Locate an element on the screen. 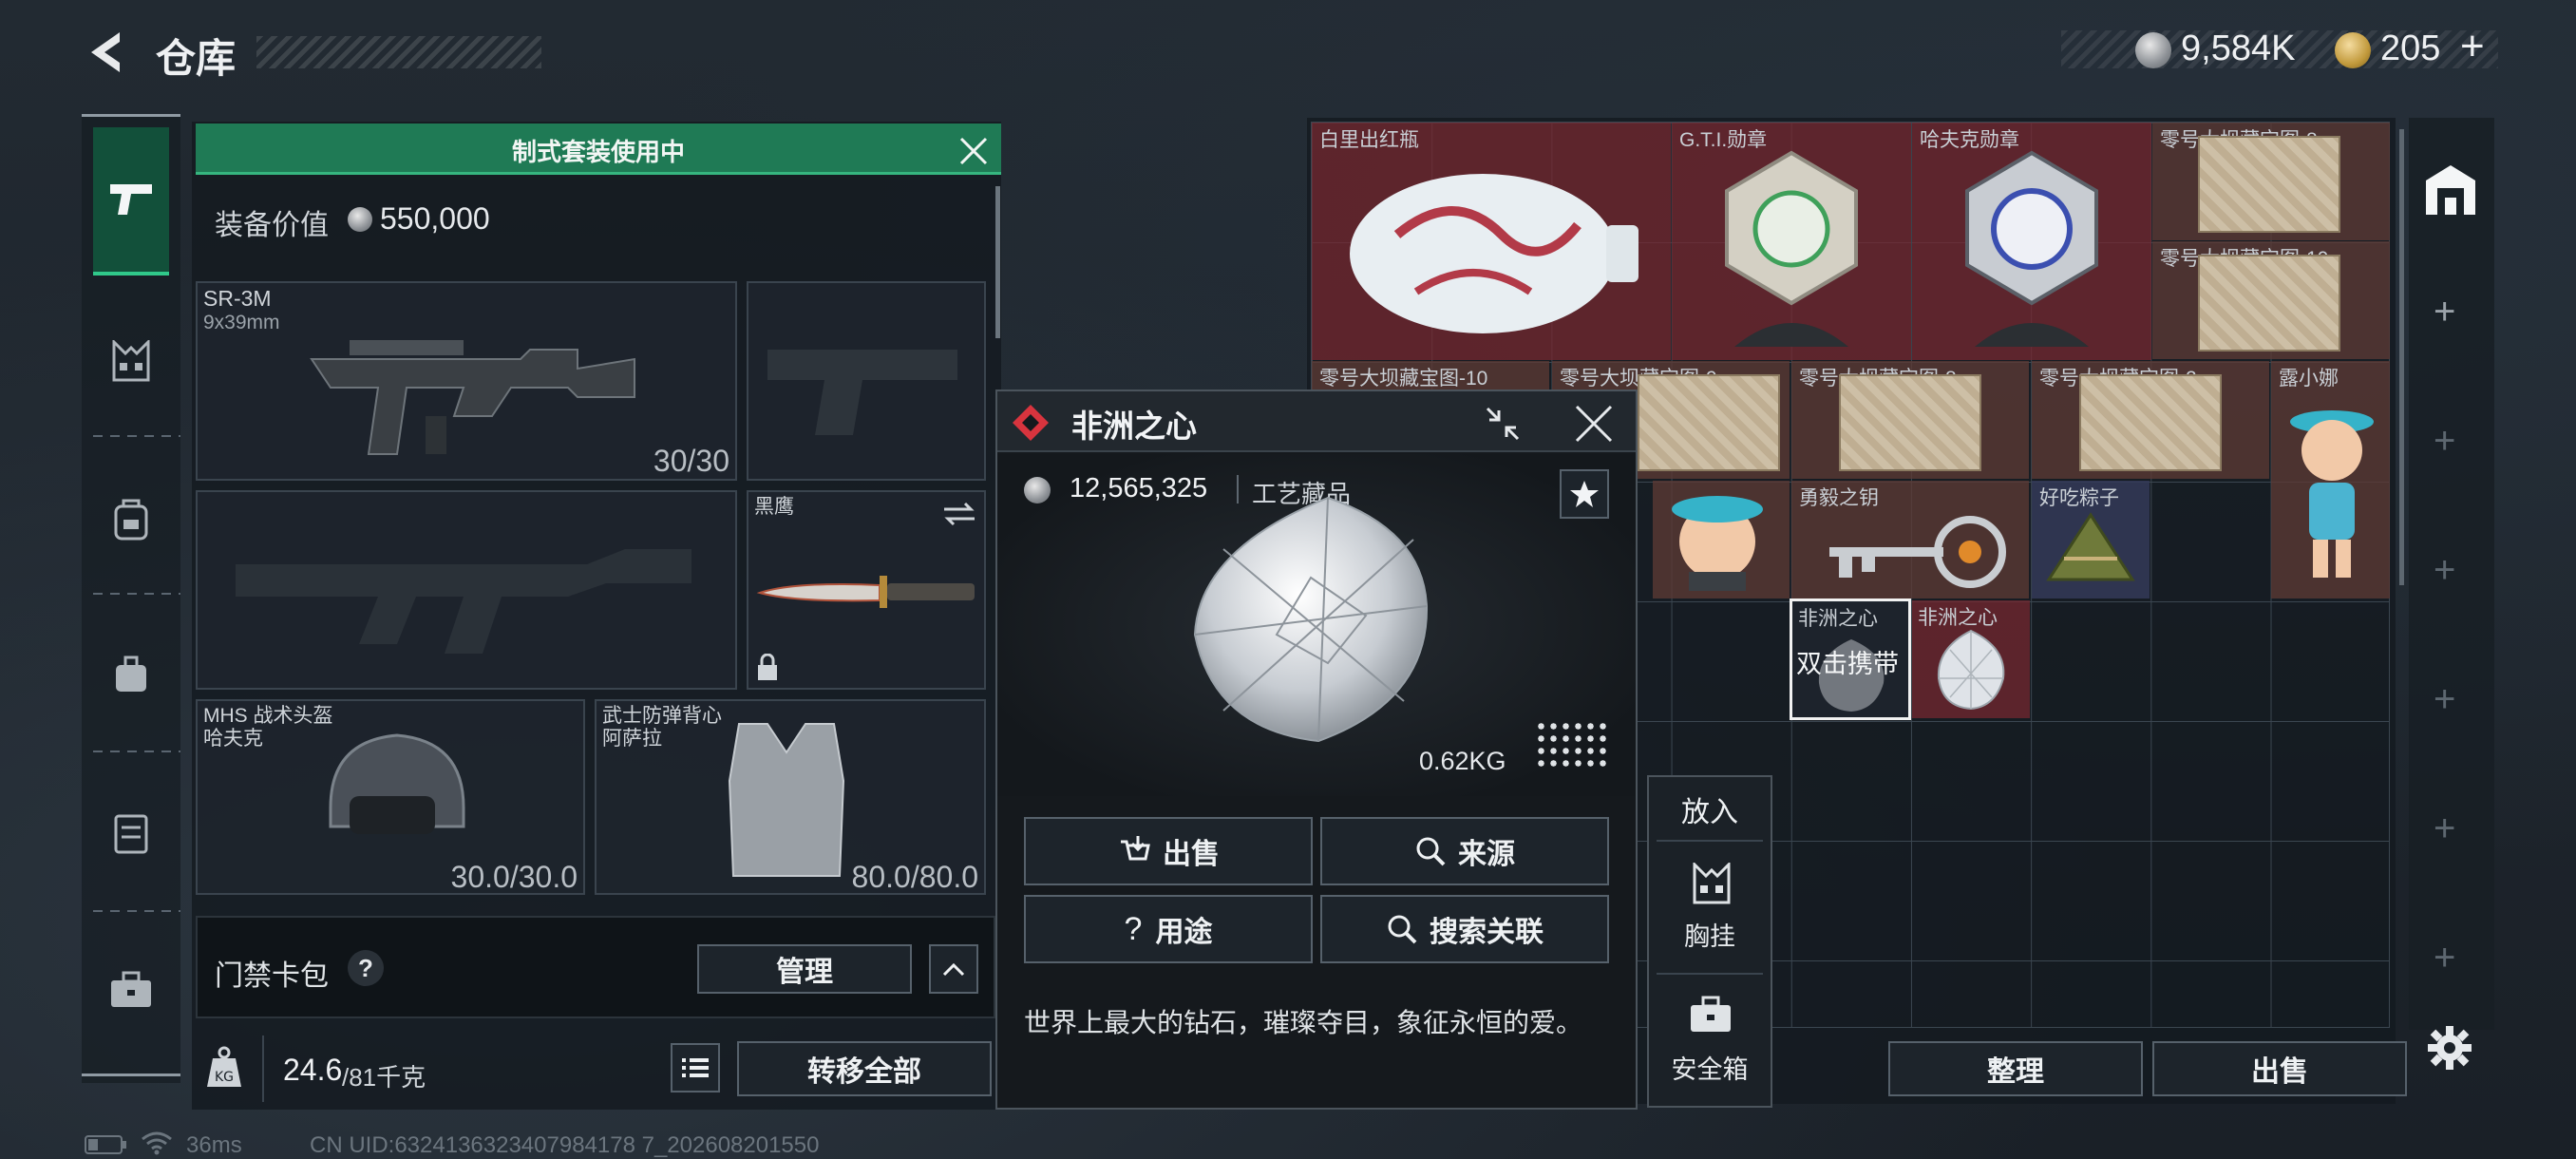 This screenshot has height=1159, width=2576. pouch-icon is located at coordinates (131, 674).